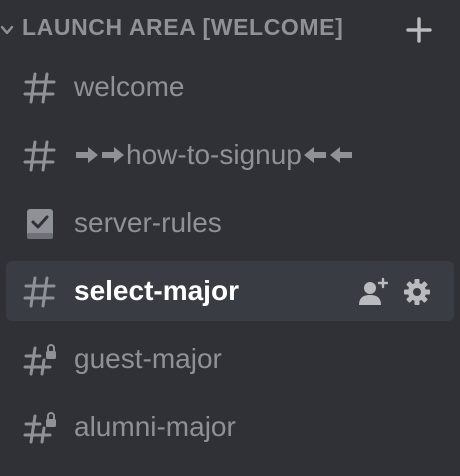  I want to click on channel-select-major: select-major, so click(230, 291).